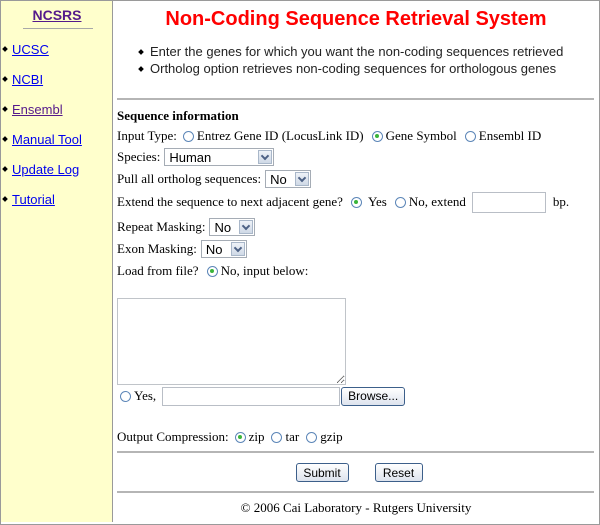 This screenshot has height=525, width=600. I want to click on radio-input-below, so click(212, 271).